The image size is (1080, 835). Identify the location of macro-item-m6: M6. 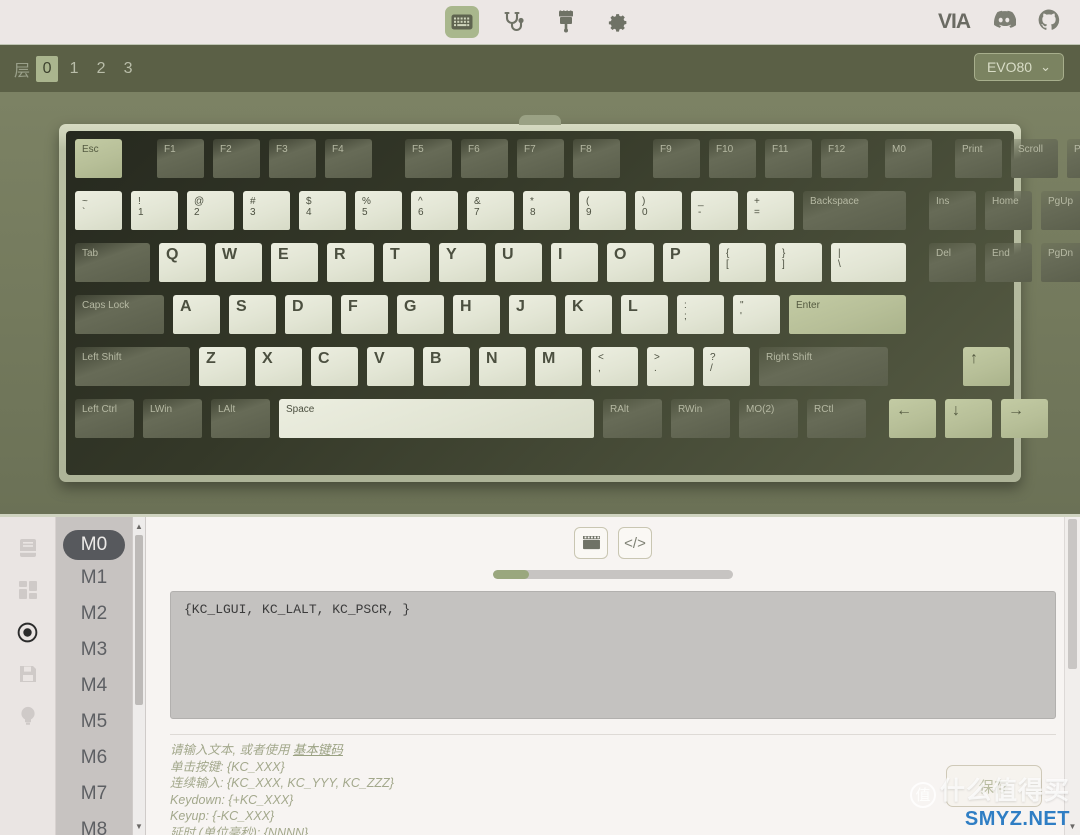
(94, 758).